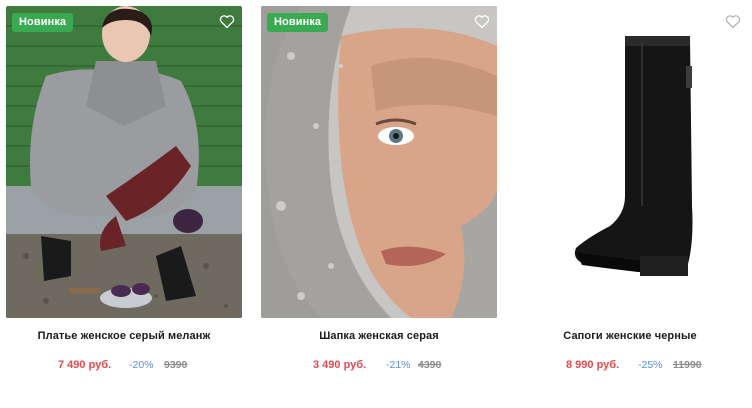 The image size is (752, 408). I want to click on old-price: 9390, so click(176, 365).